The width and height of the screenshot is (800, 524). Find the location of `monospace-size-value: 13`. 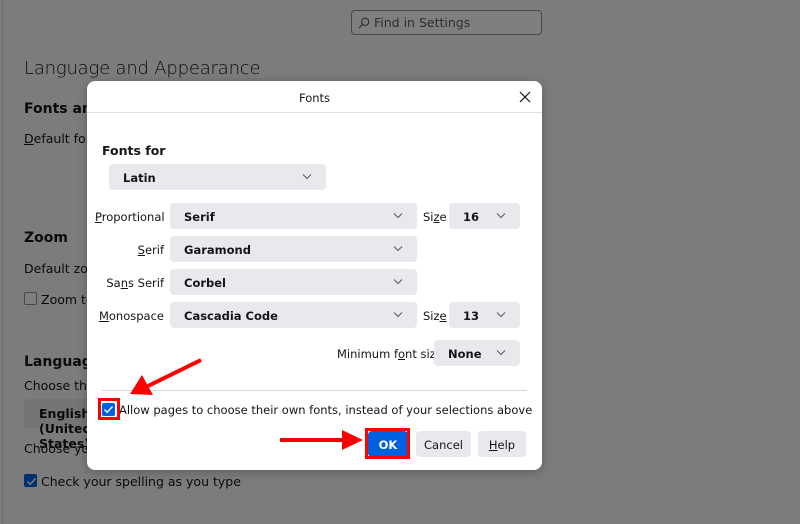

monospace-size-value: 13 is located at coordinates (471, 316).